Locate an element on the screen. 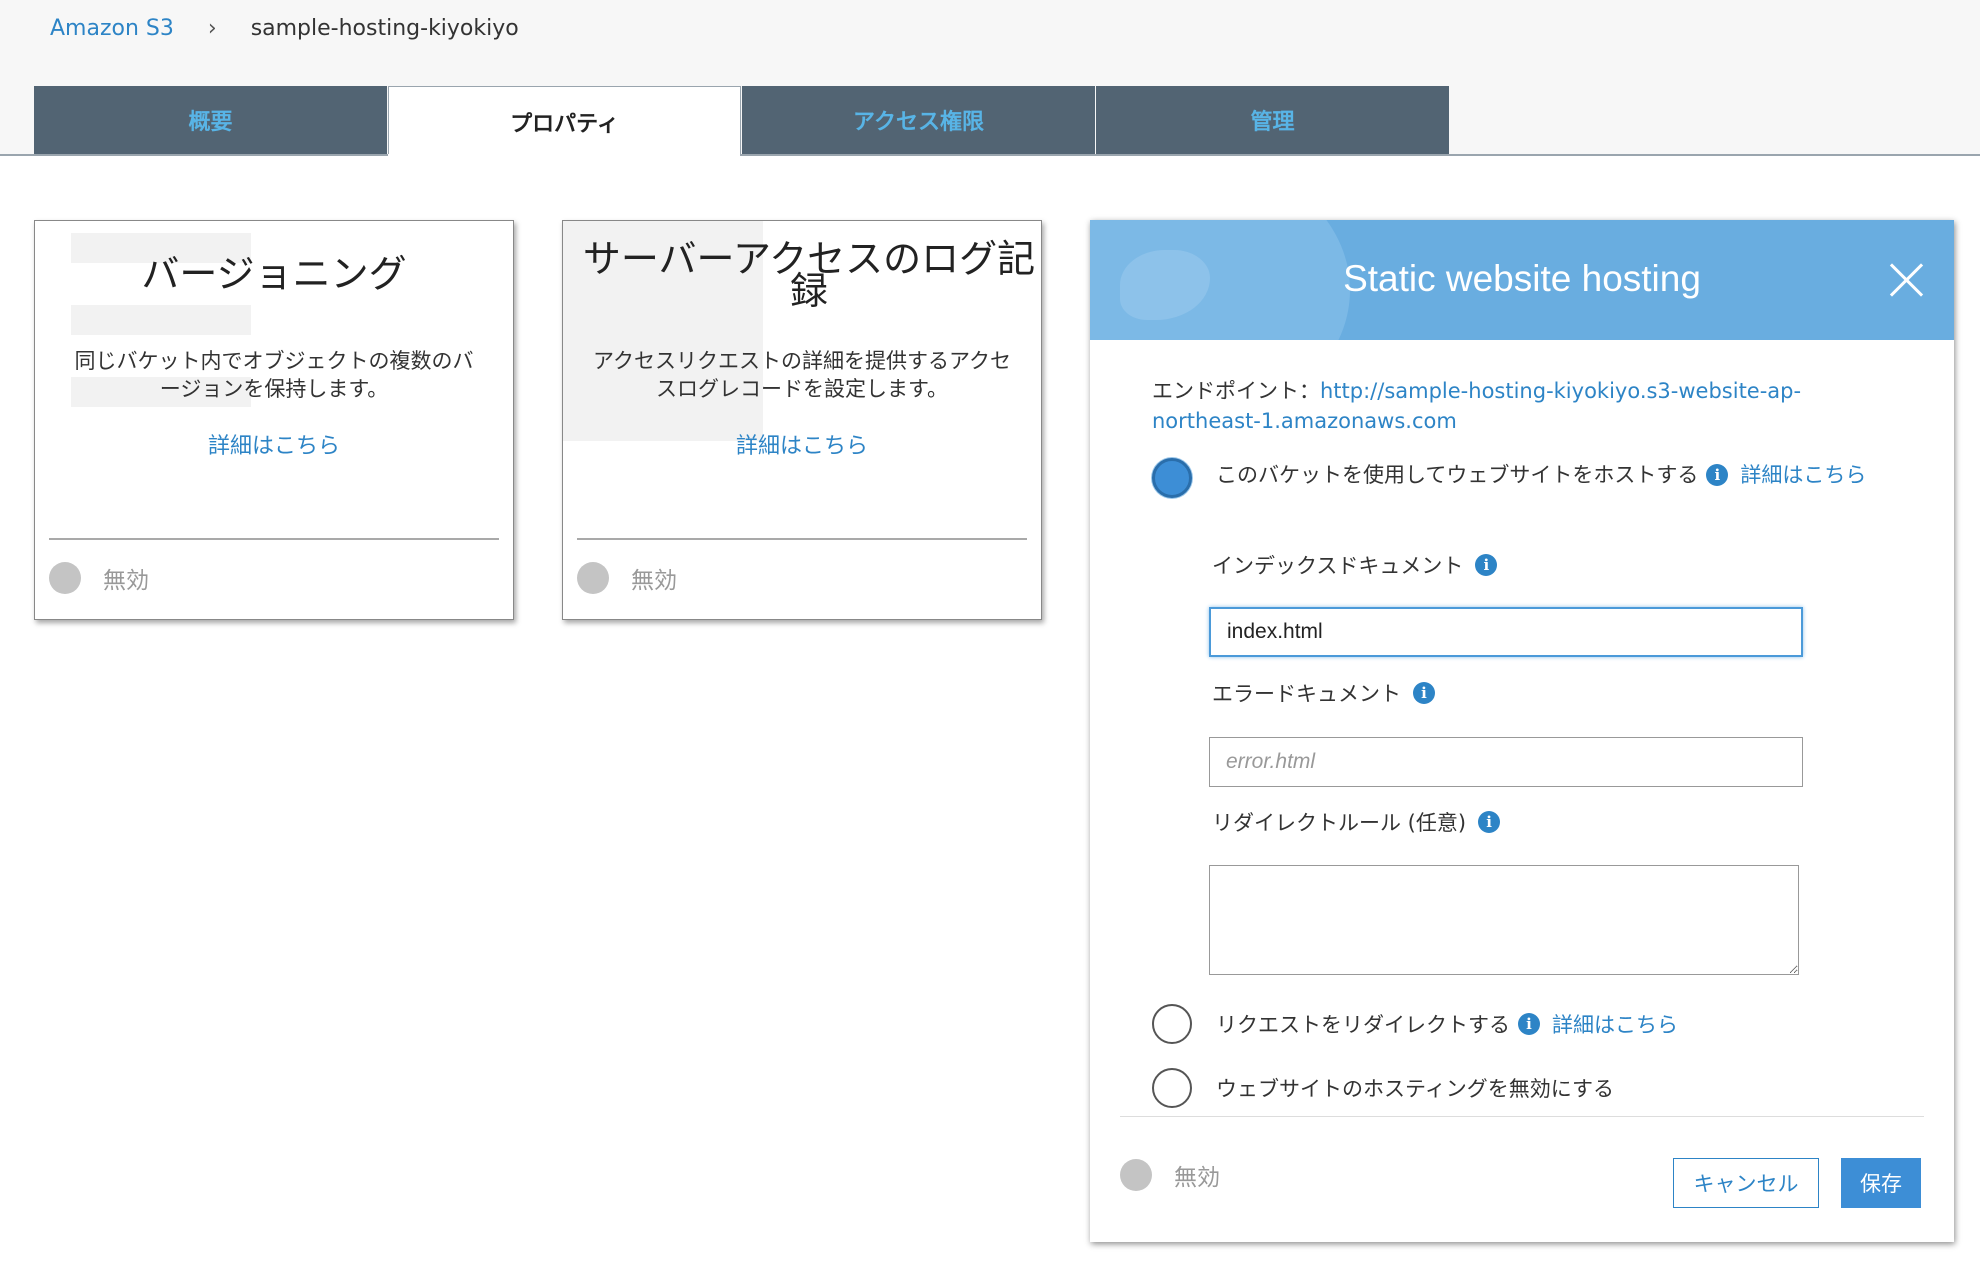  panel-title: Static website hosting is located at coordinates (1522, 278).